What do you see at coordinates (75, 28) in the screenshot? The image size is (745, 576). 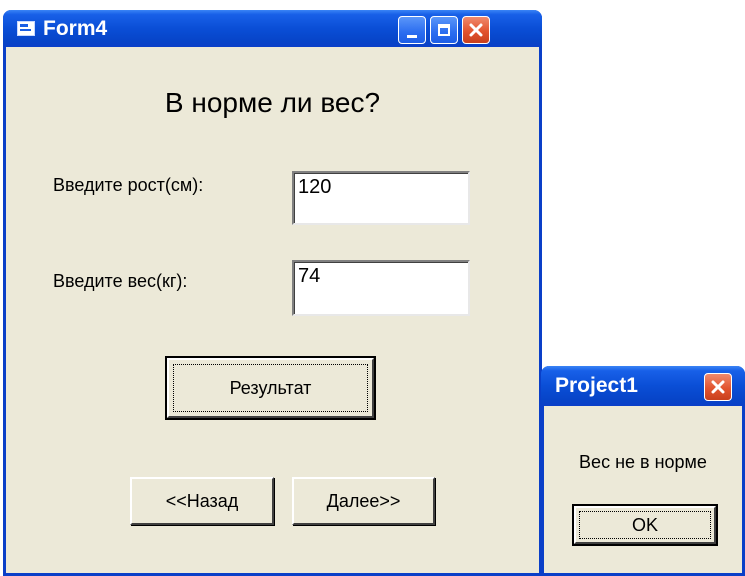 I see `form4-title: Form4` at bounding box center [75, 28].